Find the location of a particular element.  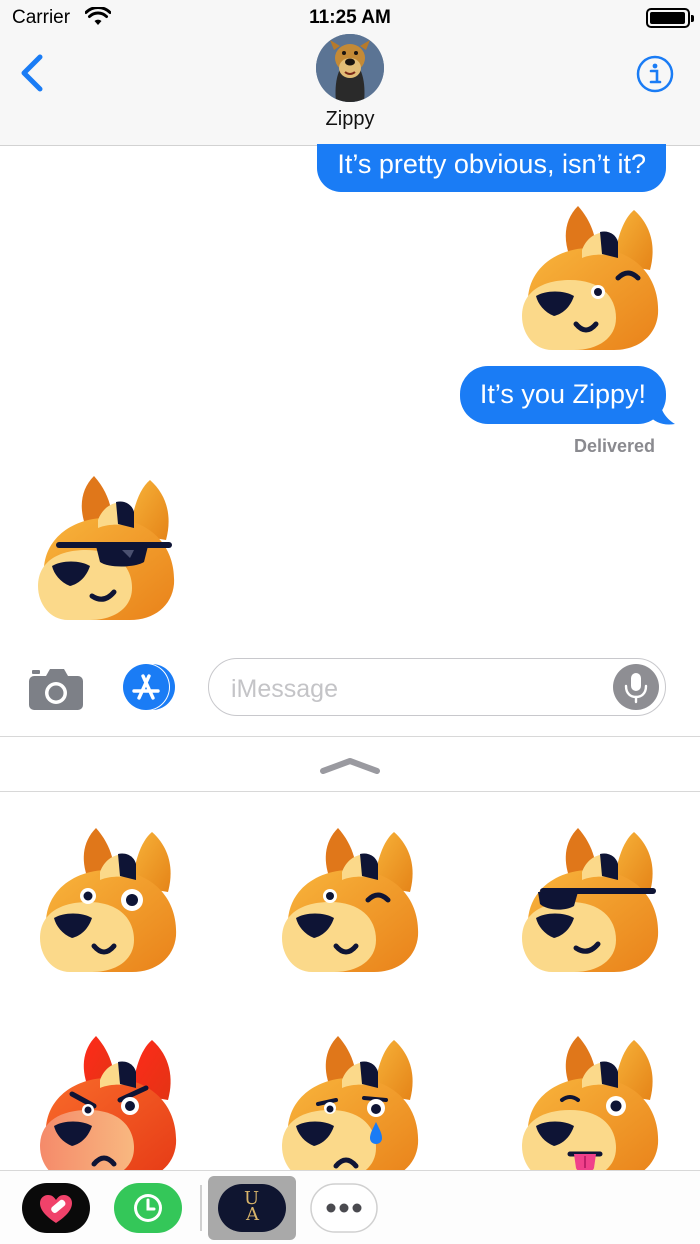

happy-dog-sticker is located at coordinates (110, 903).